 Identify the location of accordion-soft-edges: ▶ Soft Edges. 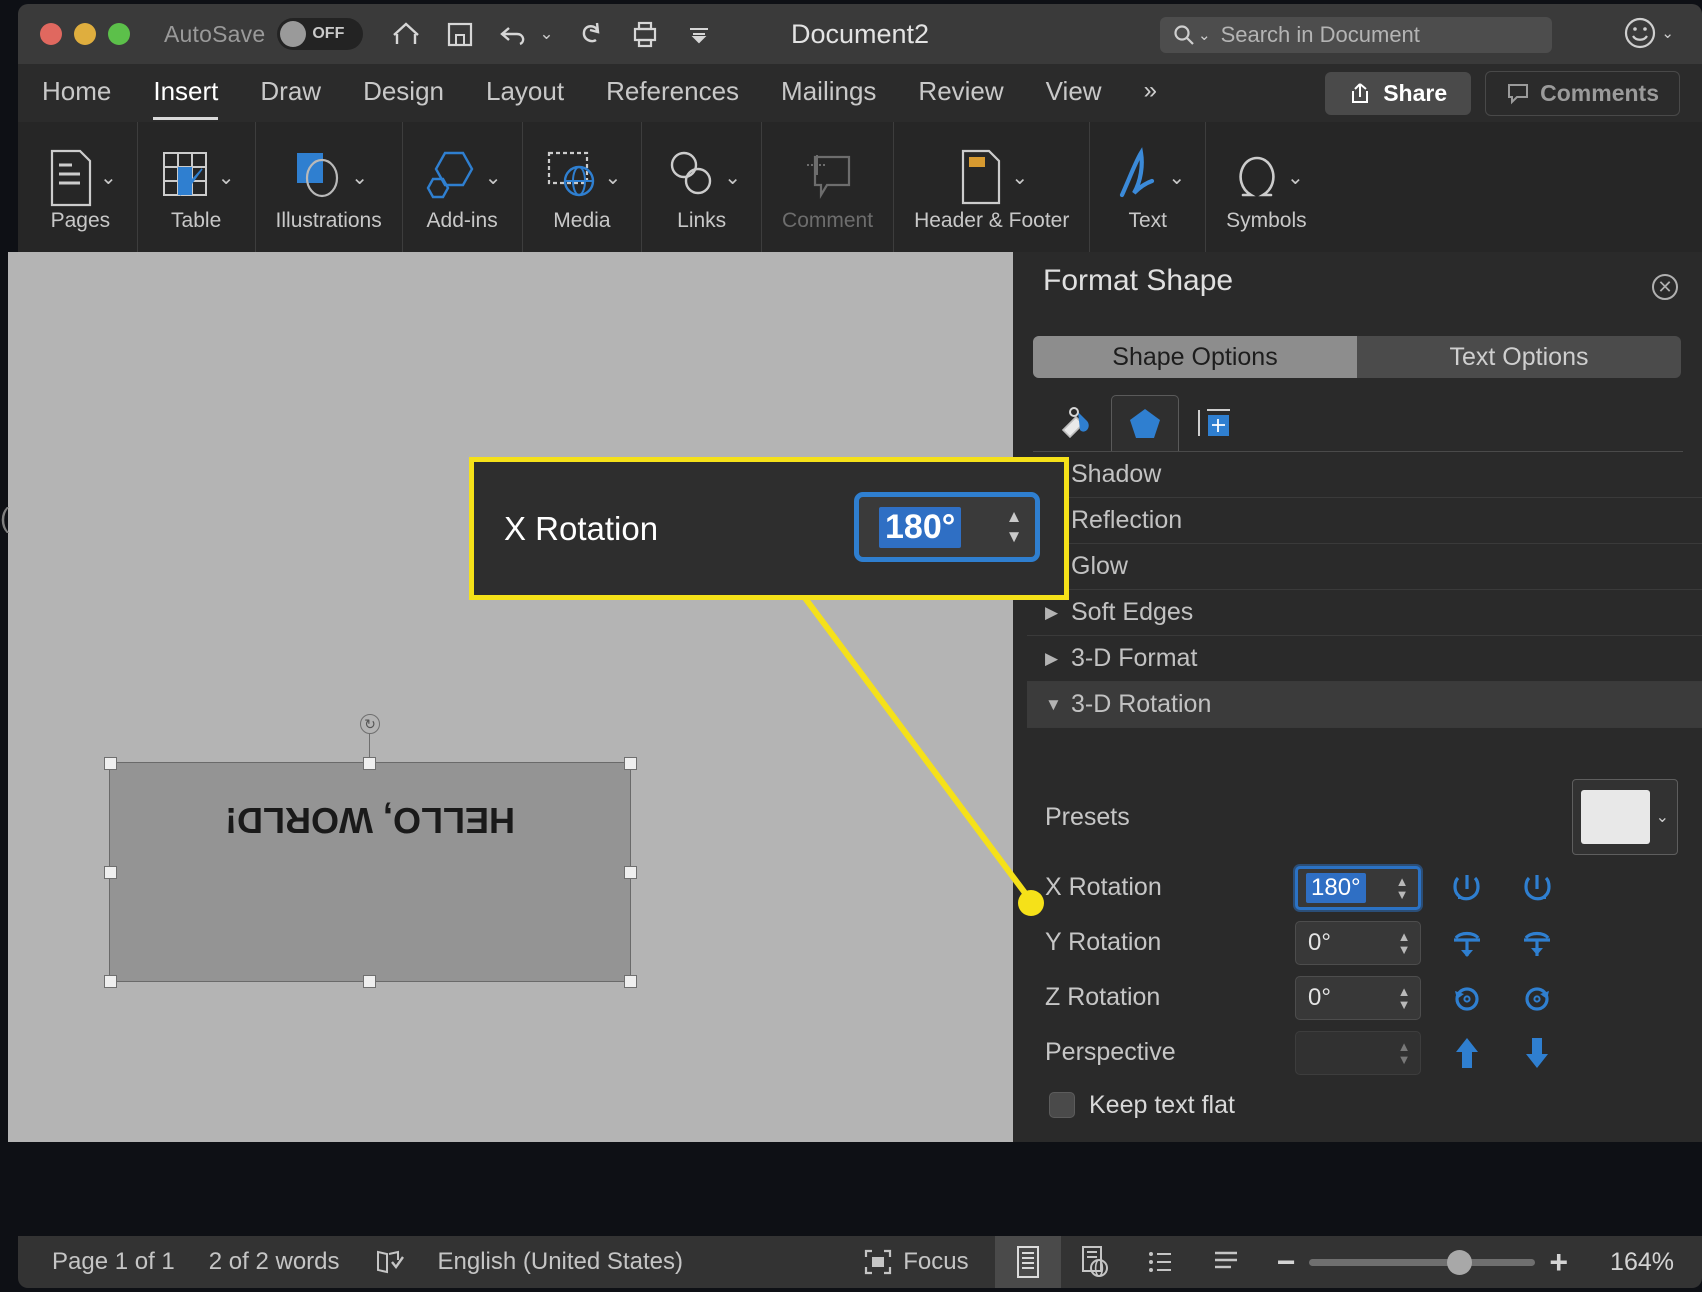
(1364, 613).